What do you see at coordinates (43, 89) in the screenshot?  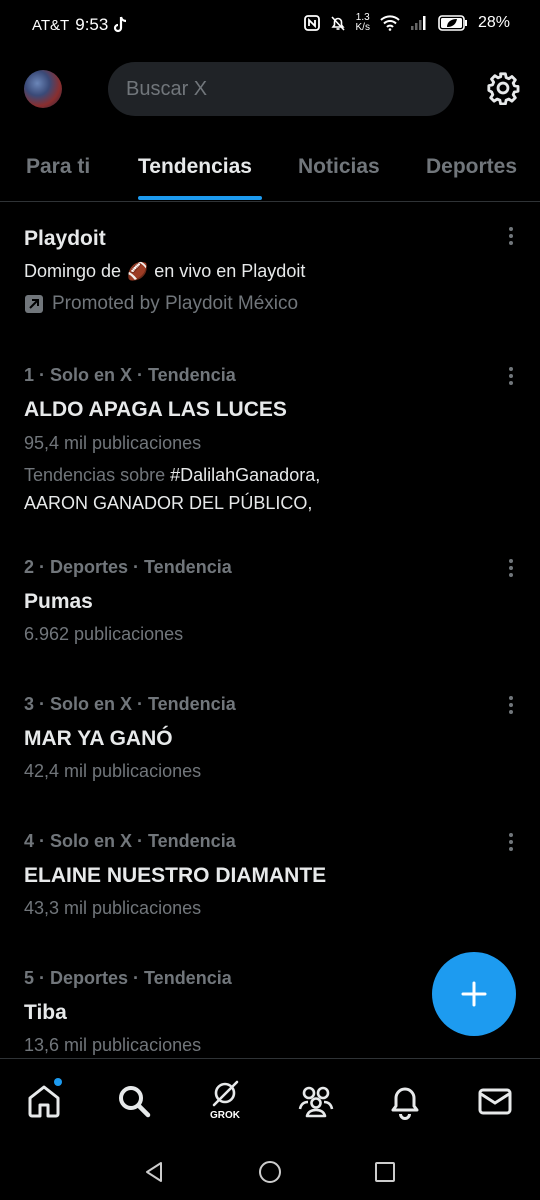 I see `avatar` at bounding box center [43, 89].